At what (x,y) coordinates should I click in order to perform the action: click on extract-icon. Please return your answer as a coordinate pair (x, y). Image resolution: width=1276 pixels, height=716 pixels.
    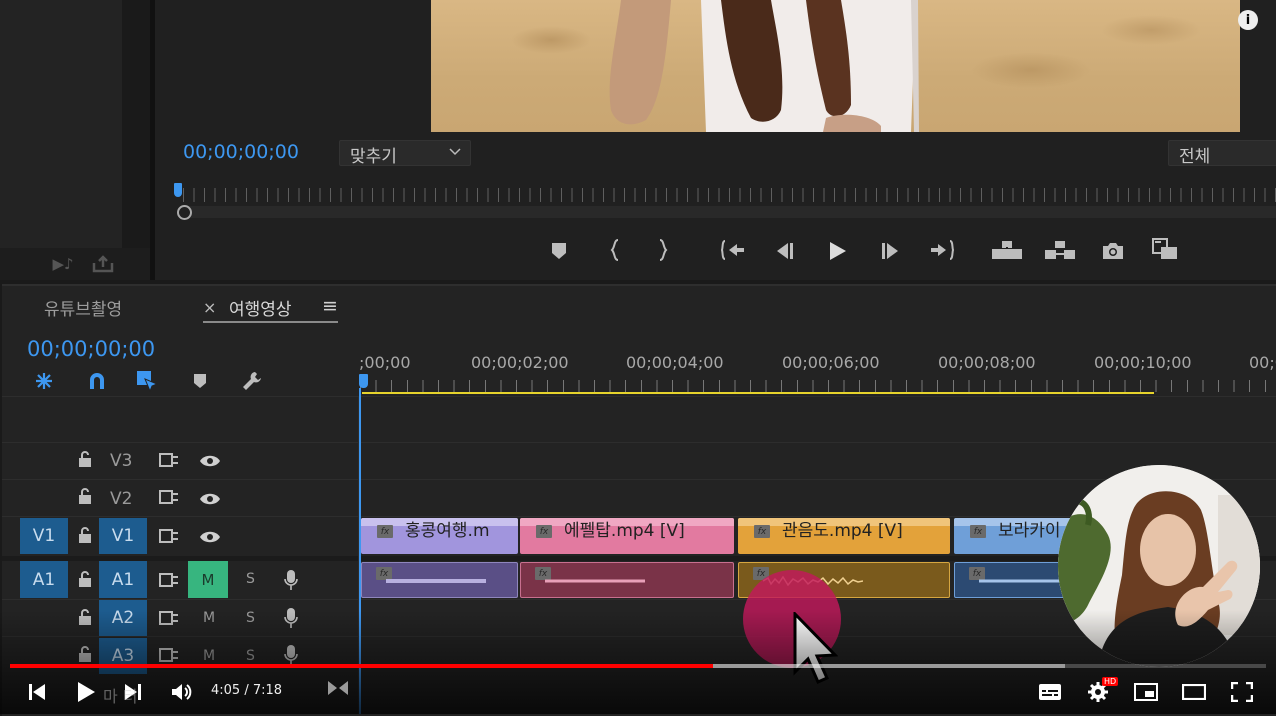
    Looking at the image, I should click on (1060, 250).